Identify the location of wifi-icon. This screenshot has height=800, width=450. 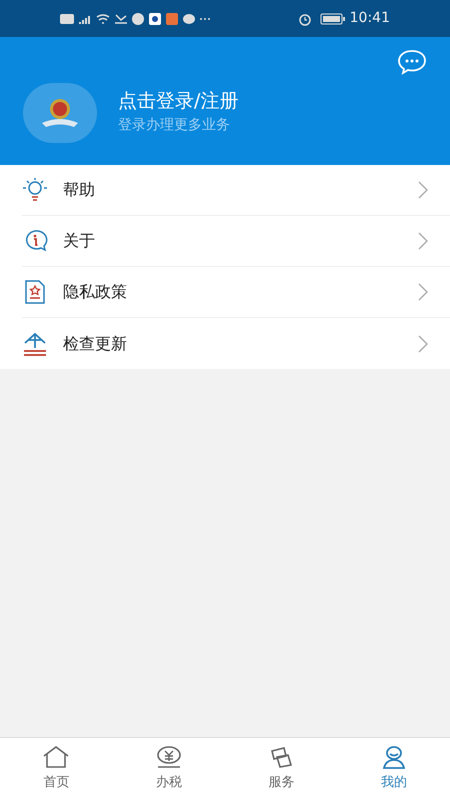
(103, 19).